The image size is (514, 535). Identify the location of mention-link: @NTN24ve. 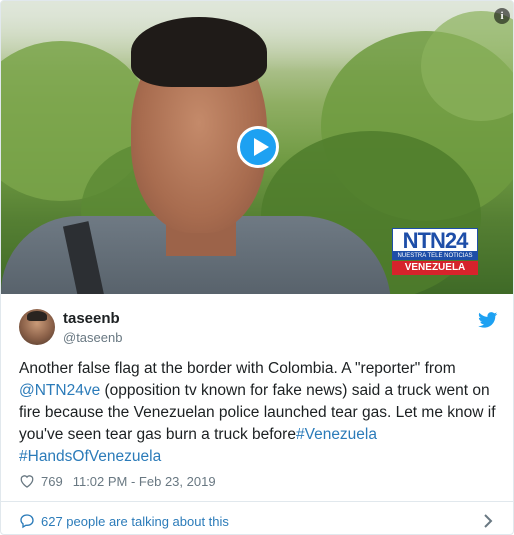
(59, 390).